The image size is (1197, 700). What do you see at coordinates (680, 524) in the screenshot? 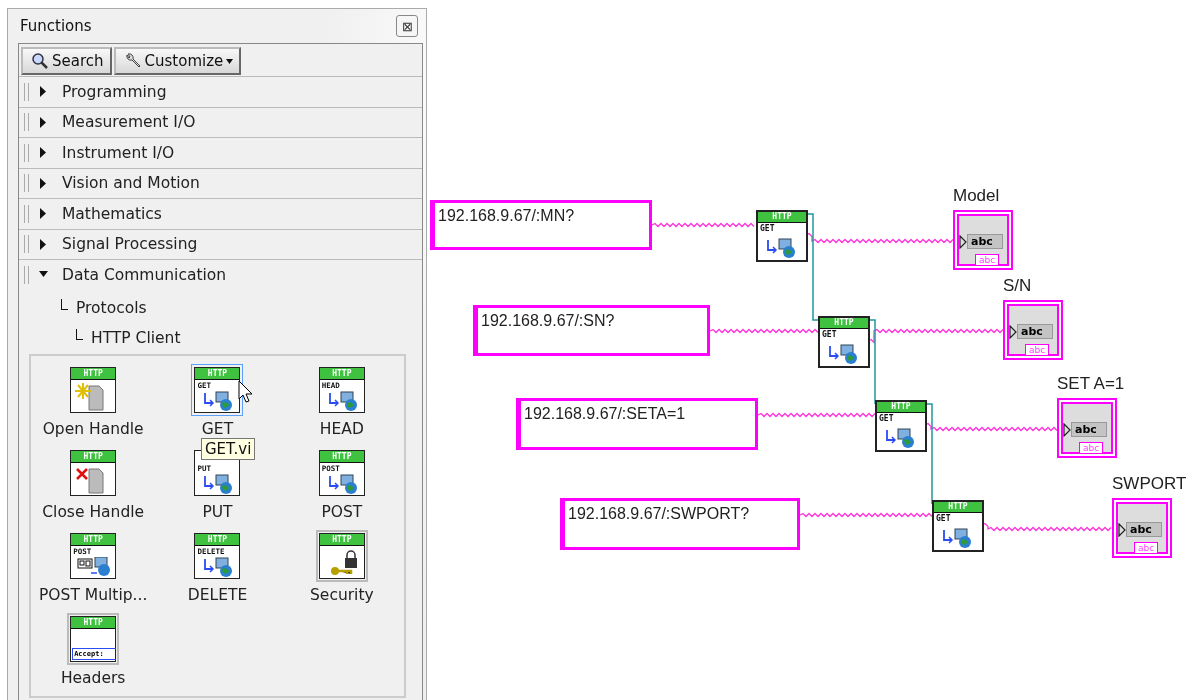
I see `string-constant: 192.168.9.67/:SWPORT?` at bounding box center [680, 524].